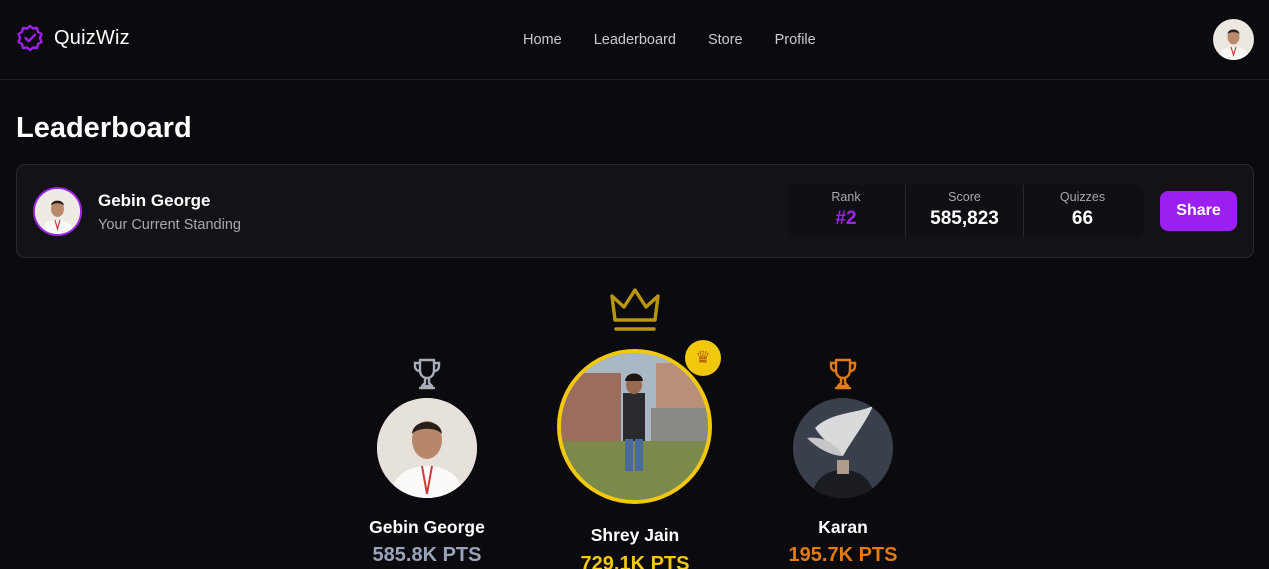 Image resolution: width=1269 pixels, height=569 pixels. I want to click on nav-links: Home Leaderboard Store Profile, so click(669, 40).